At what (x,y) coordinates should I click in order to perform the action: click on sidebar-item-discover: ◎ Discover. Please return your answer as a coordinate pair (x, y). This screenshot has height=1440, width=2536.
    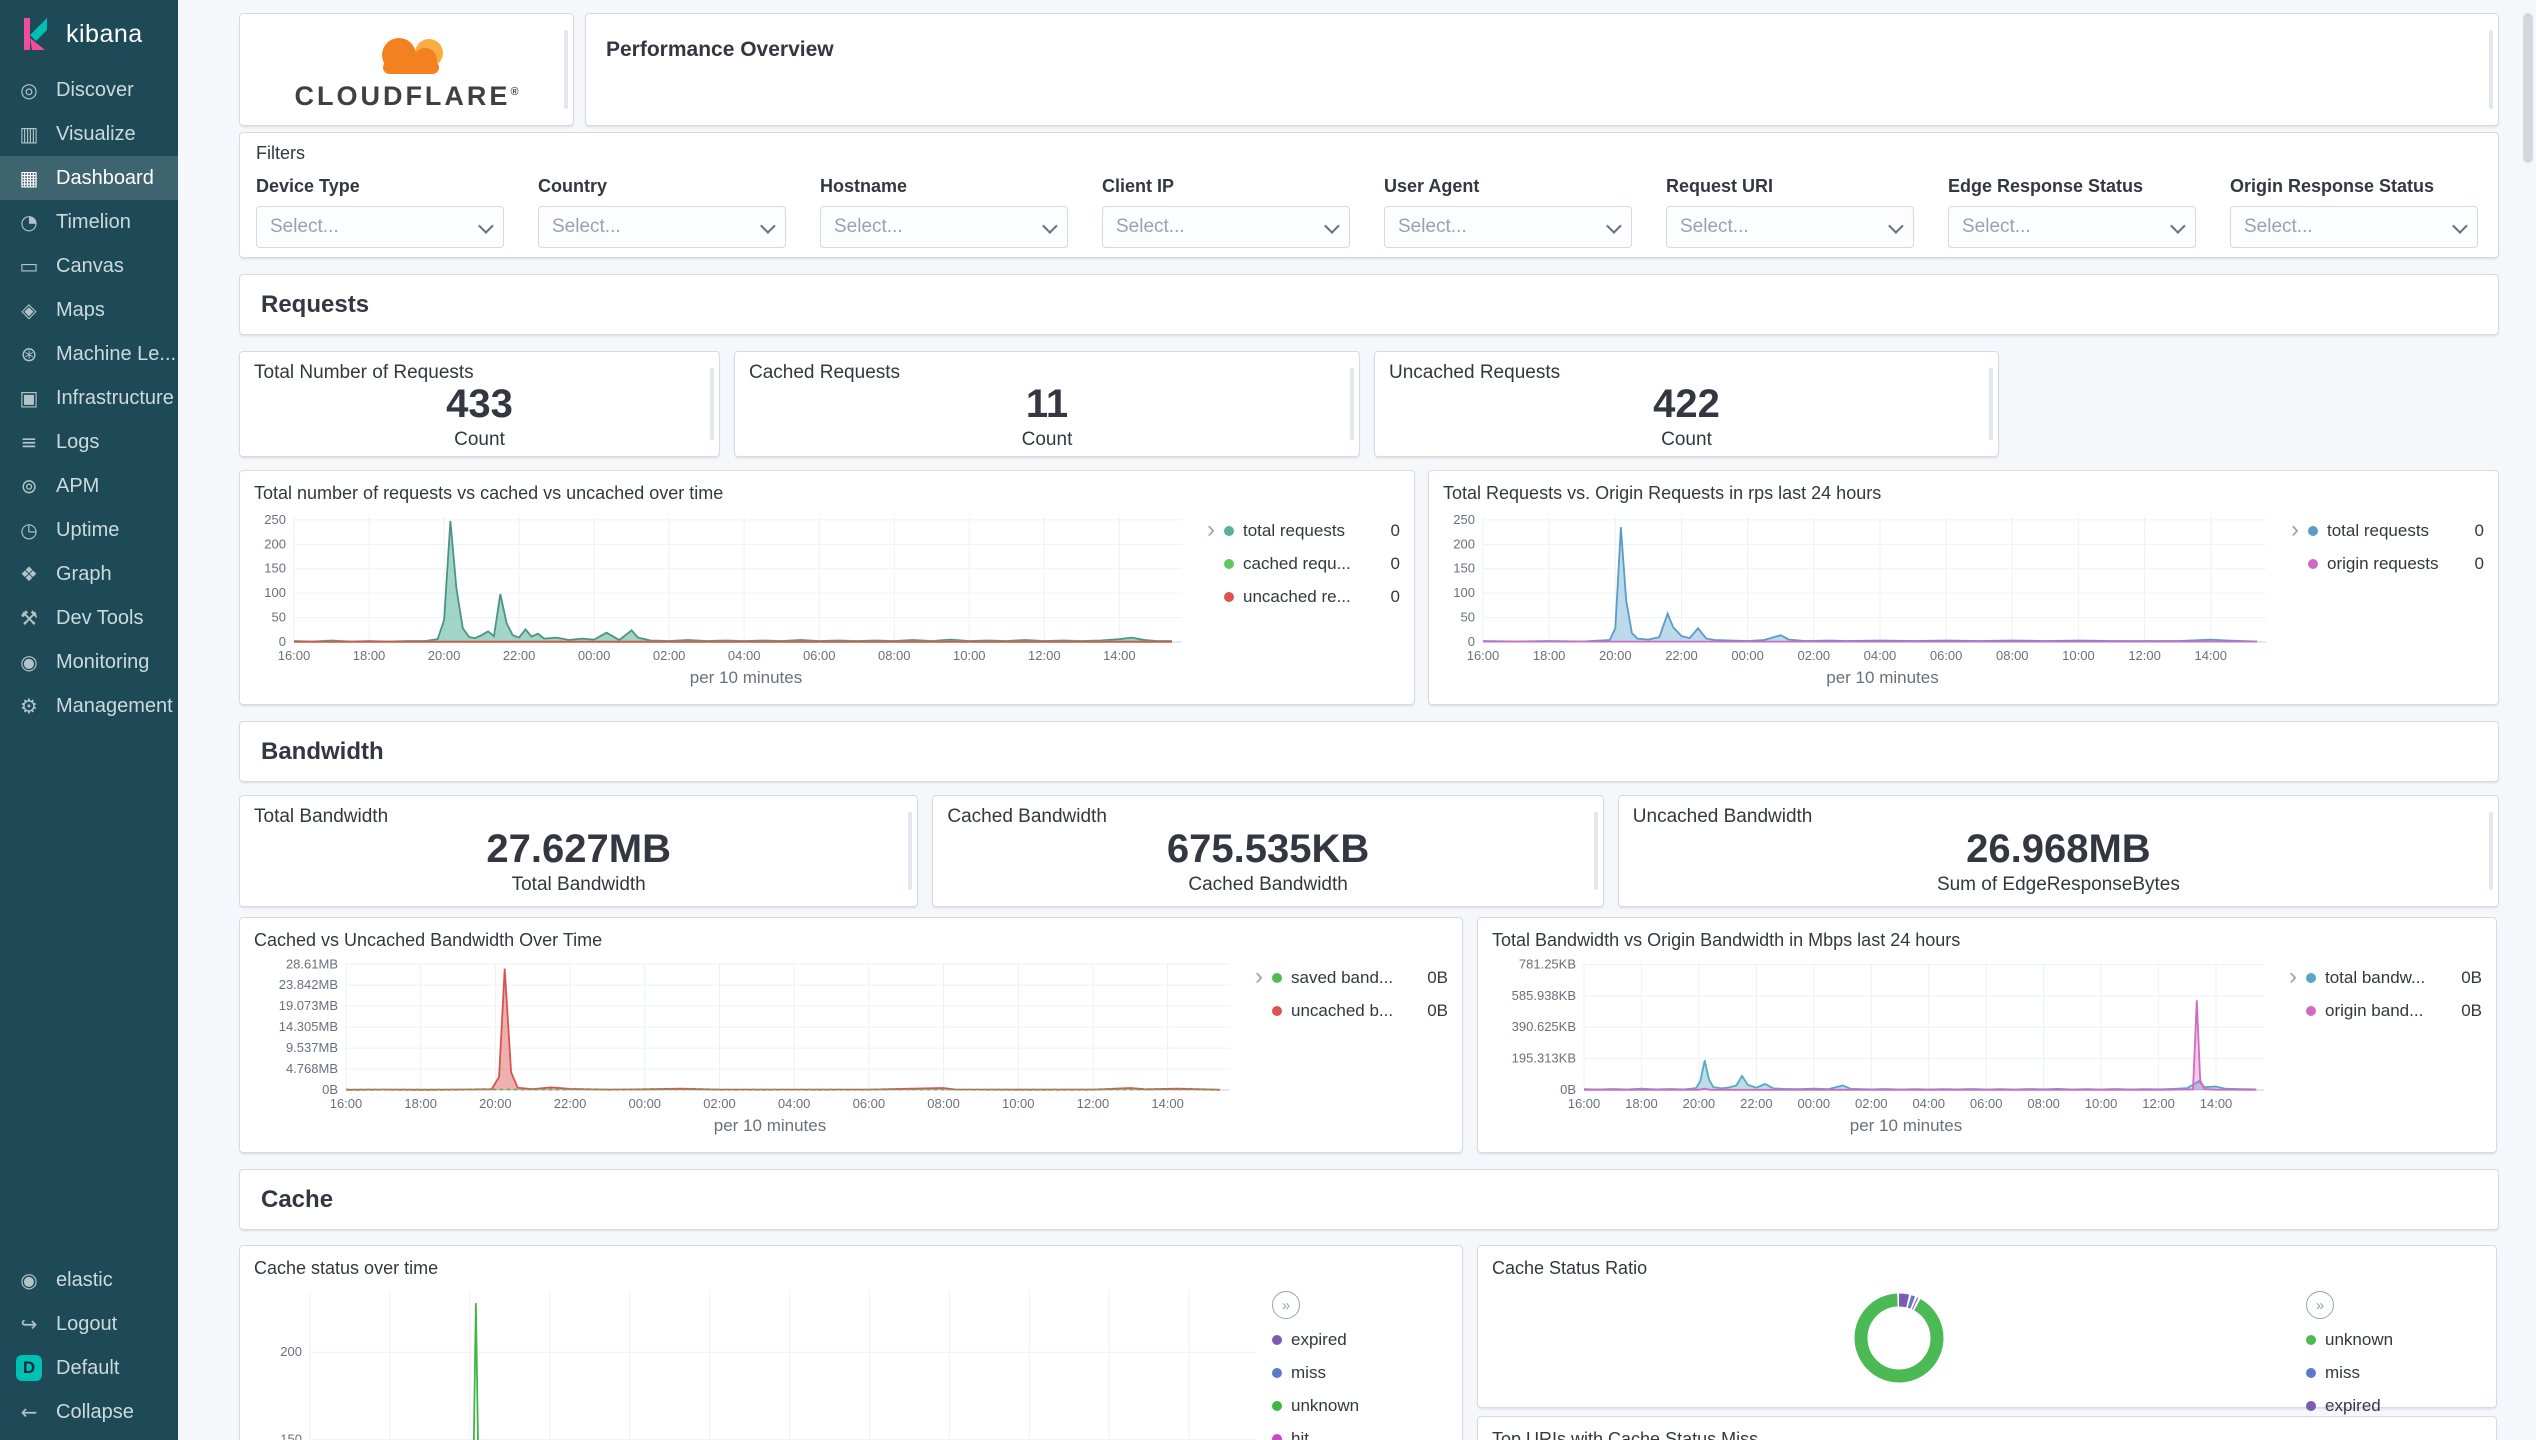
    Looking at the image, I should click on (89, 90).